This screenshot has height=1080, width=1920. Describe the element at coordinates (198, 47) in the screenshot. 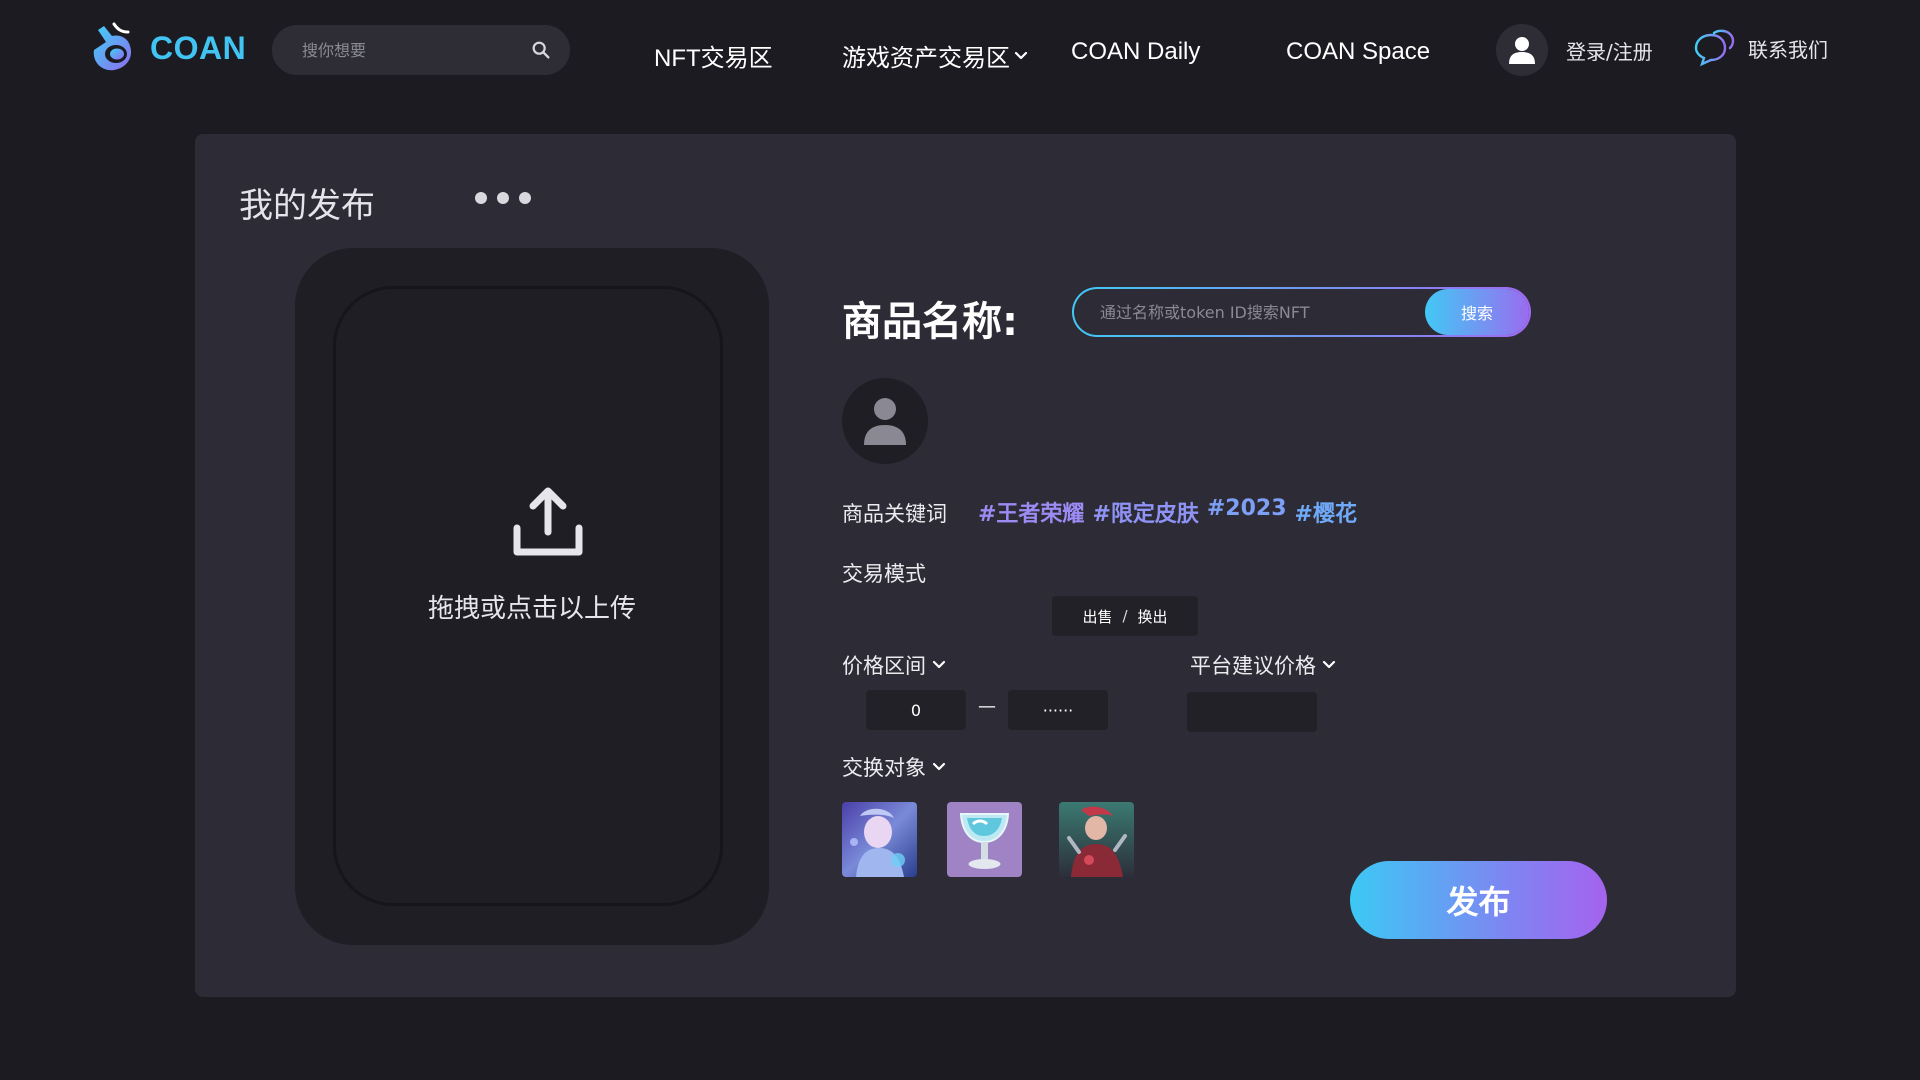

I see `brand-name: COAN` at that location.